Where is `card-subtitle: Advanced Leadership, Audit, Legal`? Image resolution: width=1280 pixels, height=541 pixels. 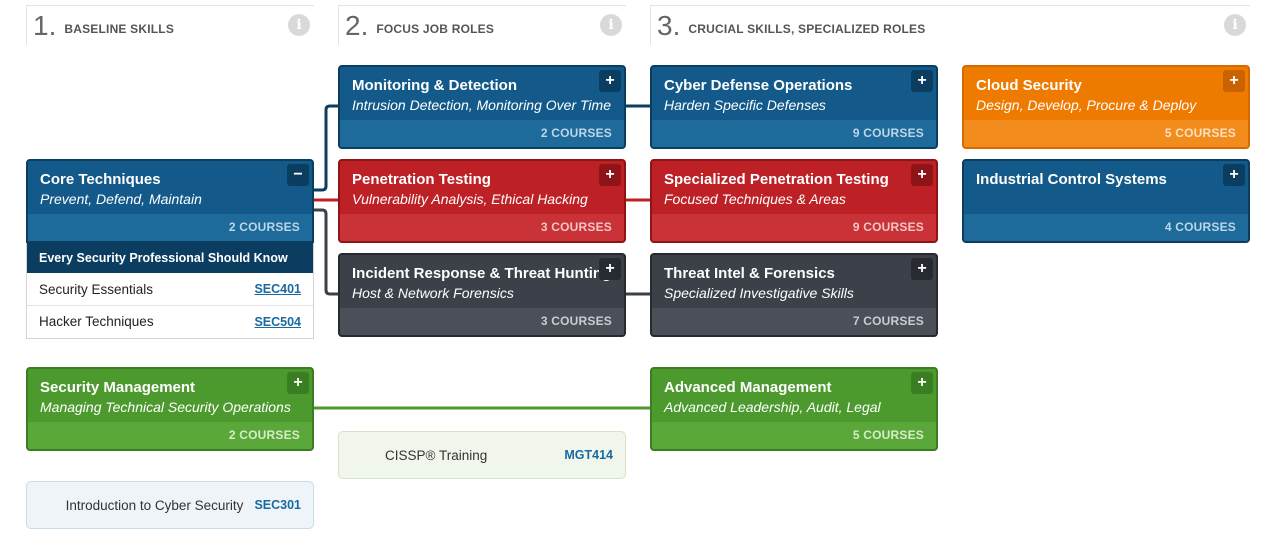
card-subtitle: Advanced Leadership, Audit, Legal is located at coordinates (772, 407).